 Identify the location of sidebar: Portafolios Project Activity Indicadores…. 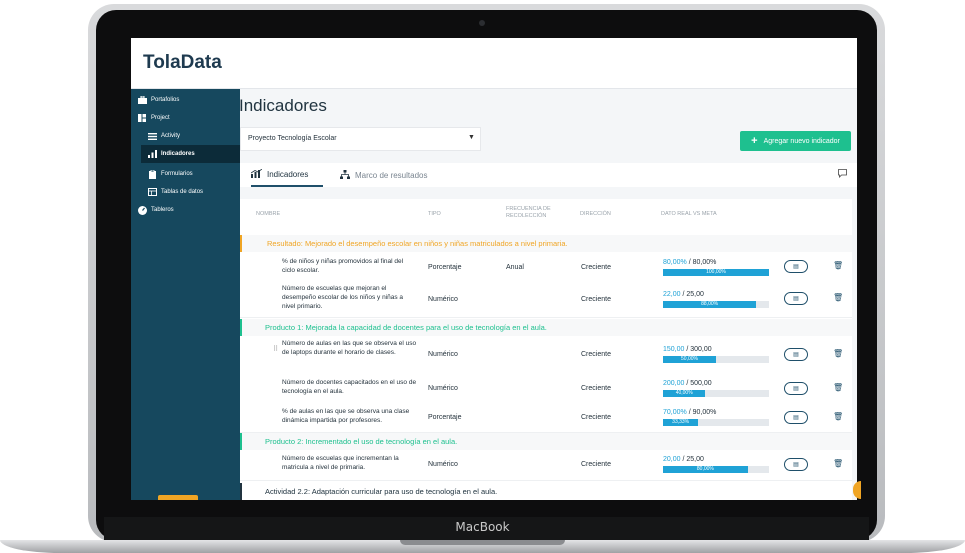
(185, 294).